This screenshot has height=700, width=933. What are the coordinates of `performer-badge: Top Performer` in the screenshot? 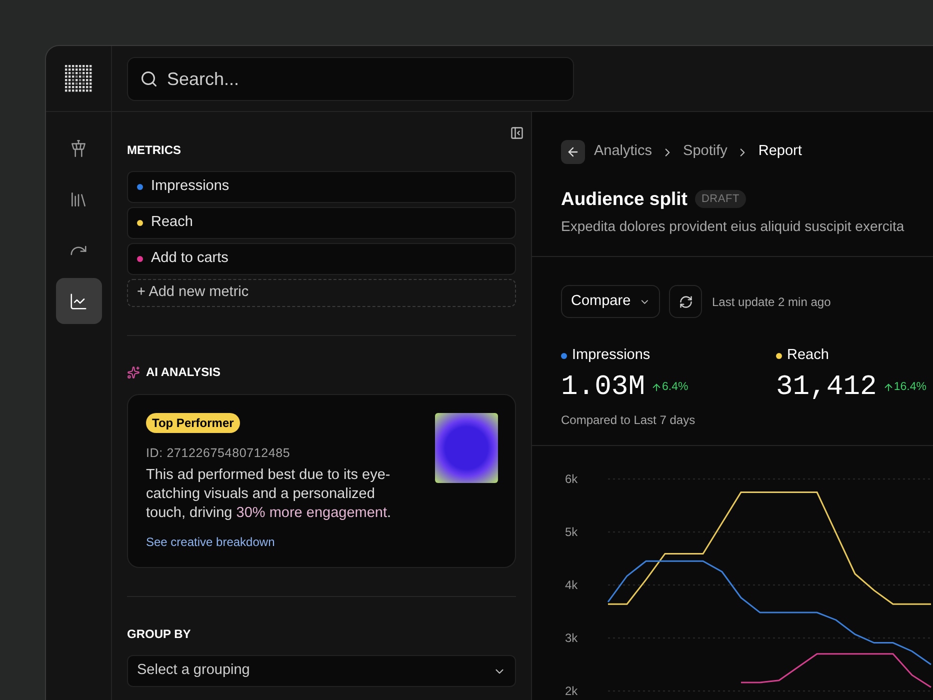 It's located at (193, 423).